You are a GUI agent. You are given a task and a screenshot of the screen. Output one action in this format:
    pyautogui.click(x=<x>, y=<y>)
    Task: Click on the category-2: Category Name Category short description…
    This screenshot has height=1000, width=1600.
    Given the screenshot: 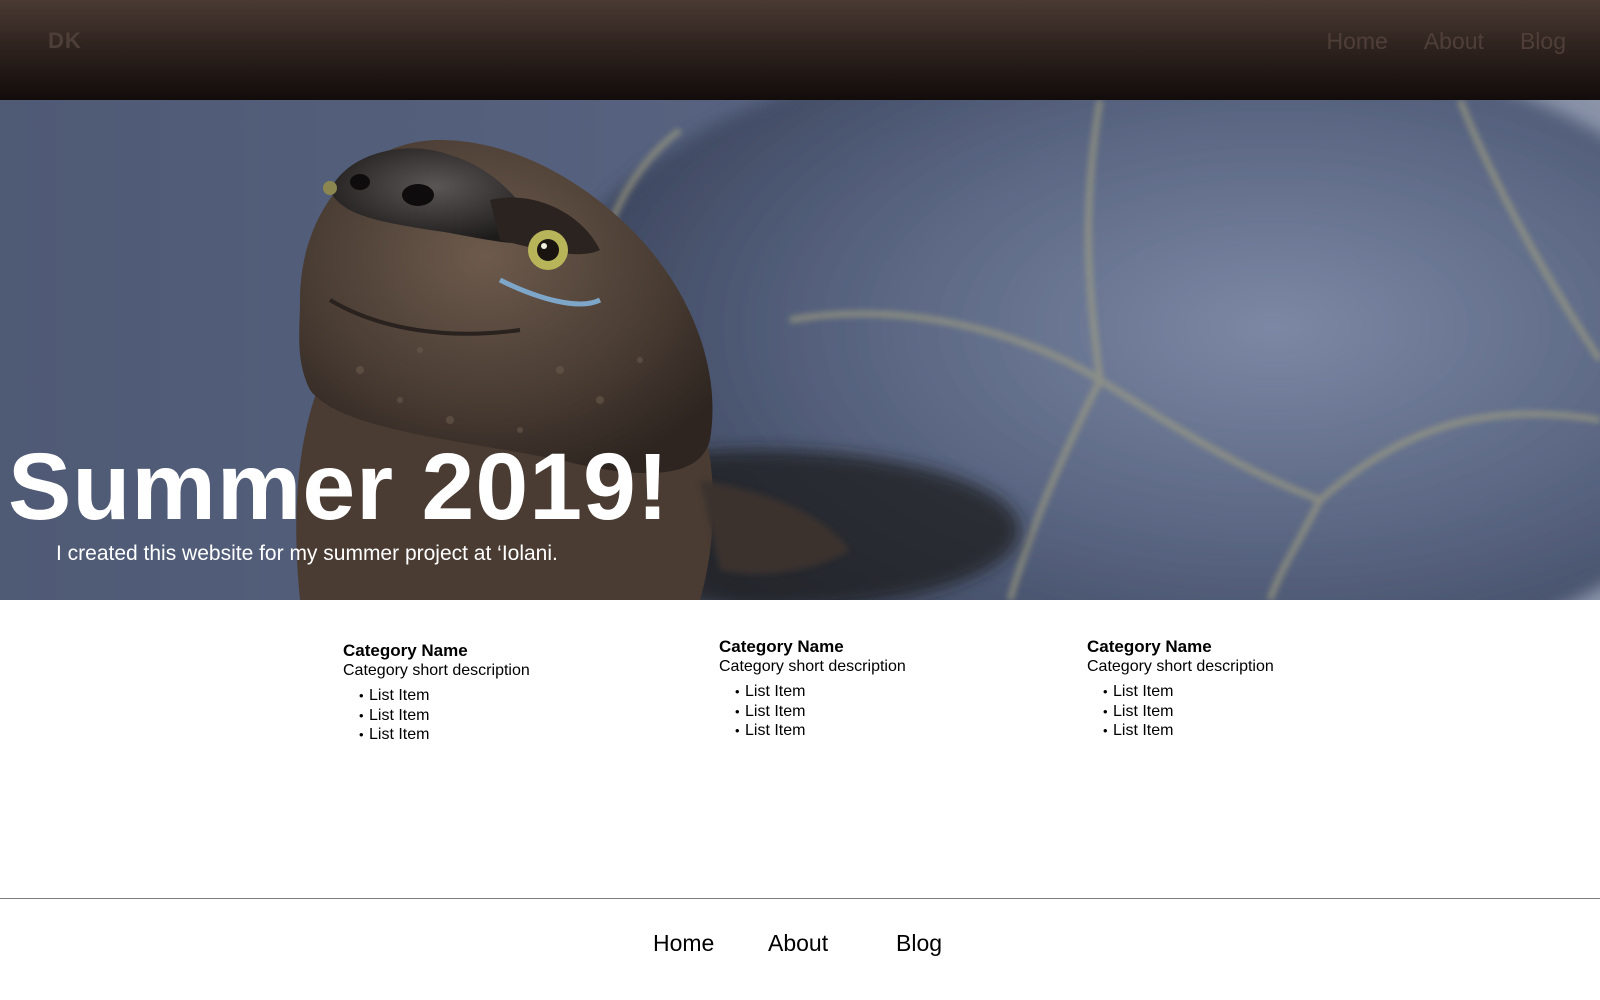 What is the action you would take?
    pyautogui.click(x=879, y=688)
    